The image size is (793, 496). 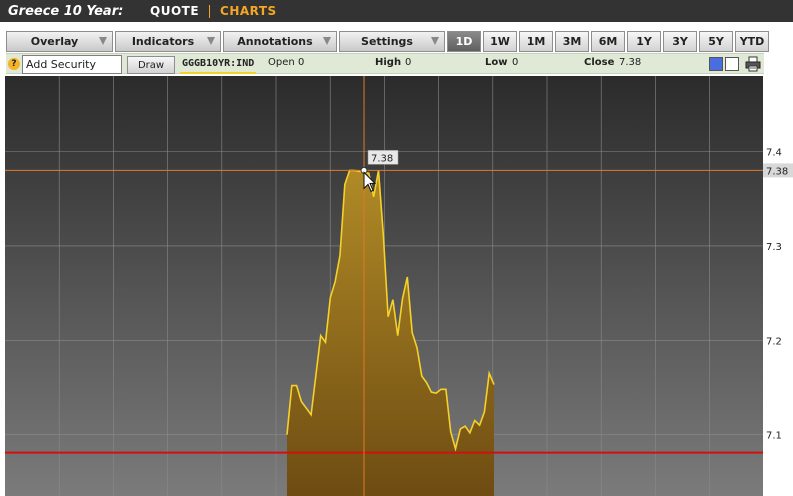 What do you see at coordinates (72, 64) in the screenshot?
I see `add-security-input` at bounding box center [72, 64].